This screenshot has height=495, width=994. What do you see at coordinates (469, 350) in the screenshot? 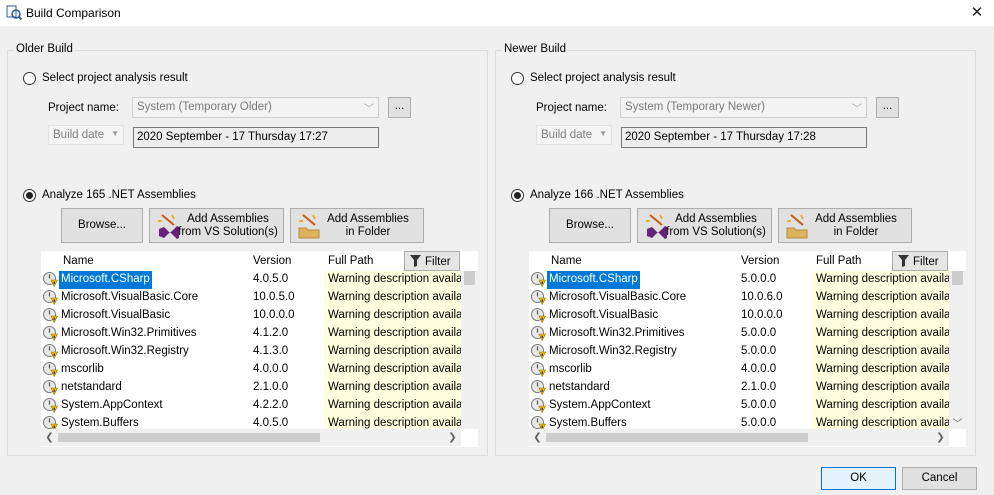
I see `vertical-scrollbar` at bounding box center [469, 350].